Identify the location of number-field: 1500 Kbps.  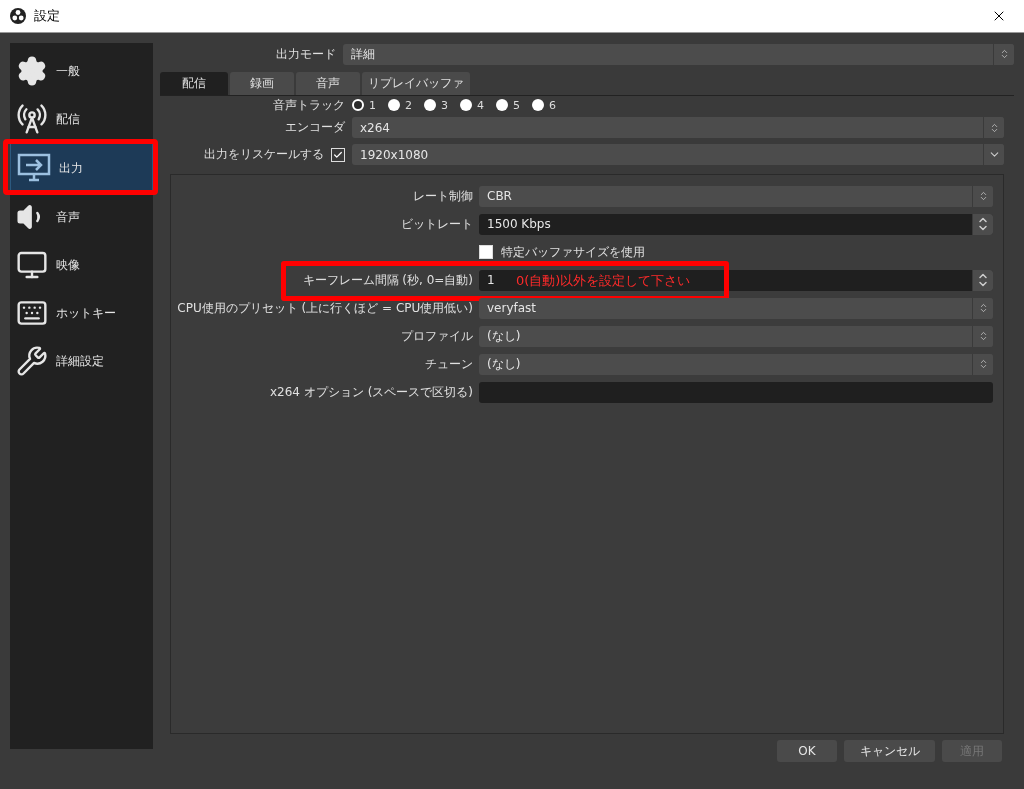
(736, 224).